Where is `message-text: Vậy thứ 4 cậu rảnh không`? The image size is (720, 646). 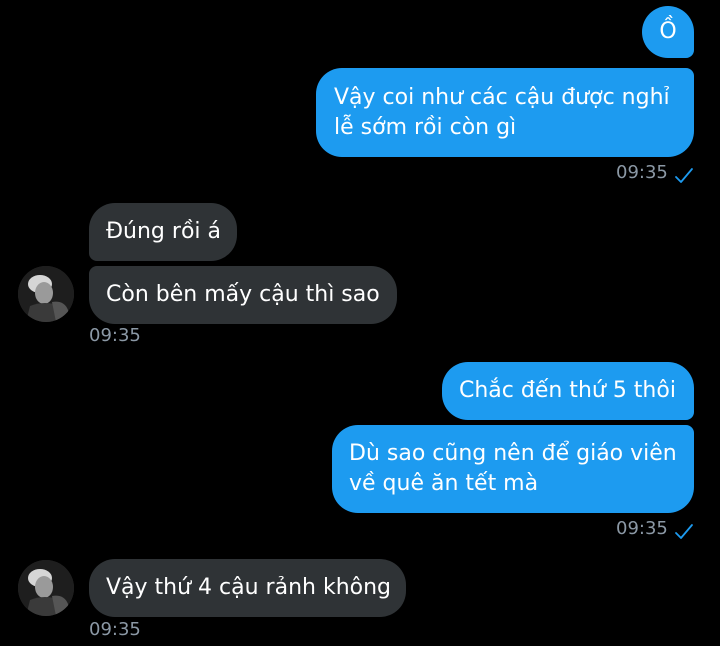 message-text: Vậy thứ 4 cậu rảnh không is located at coordinates (249, 587).